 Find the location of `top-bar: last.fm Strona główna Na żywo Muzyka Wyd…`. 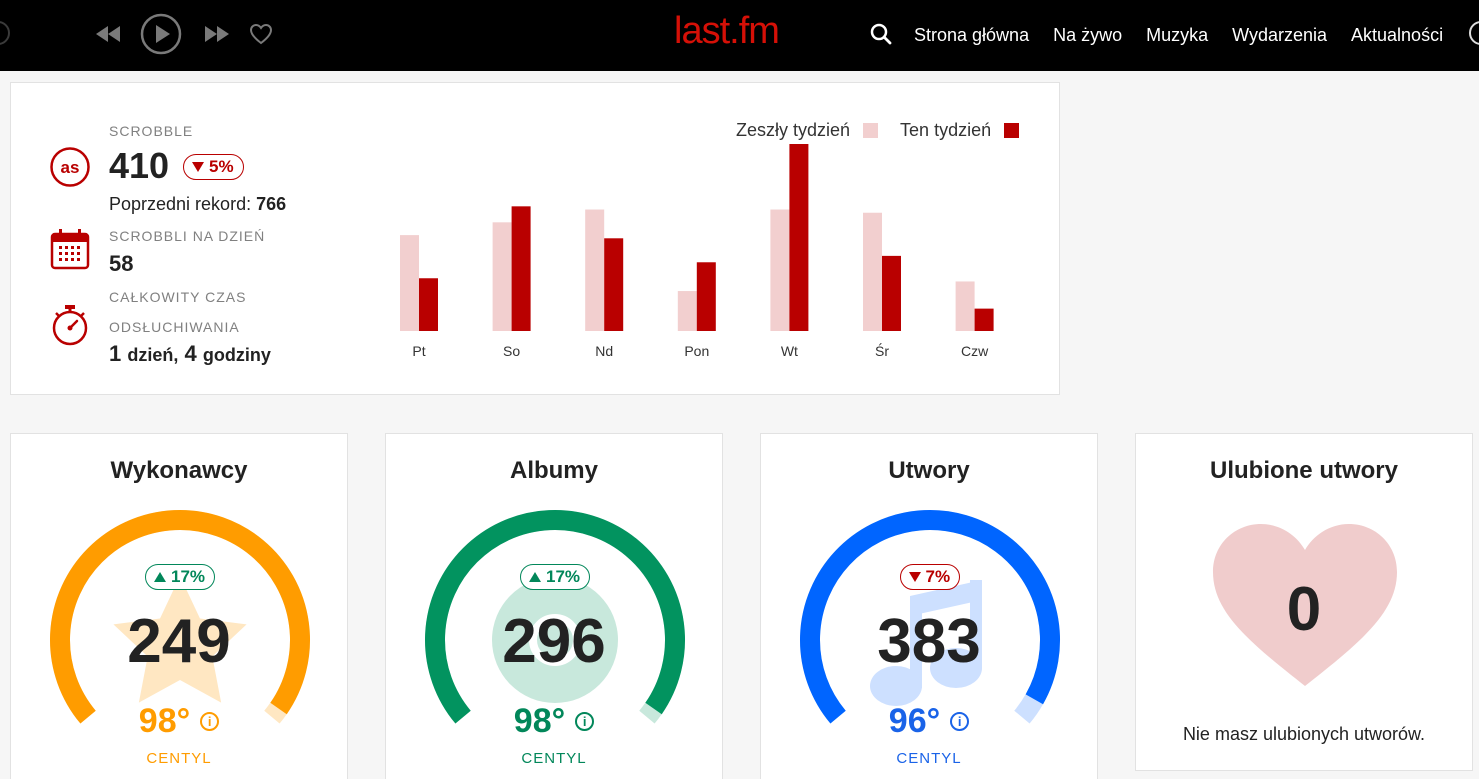

top-bar: last.fm Strona główna Na żywo Muzyka Wyd… is located at coordinates (739, 35).